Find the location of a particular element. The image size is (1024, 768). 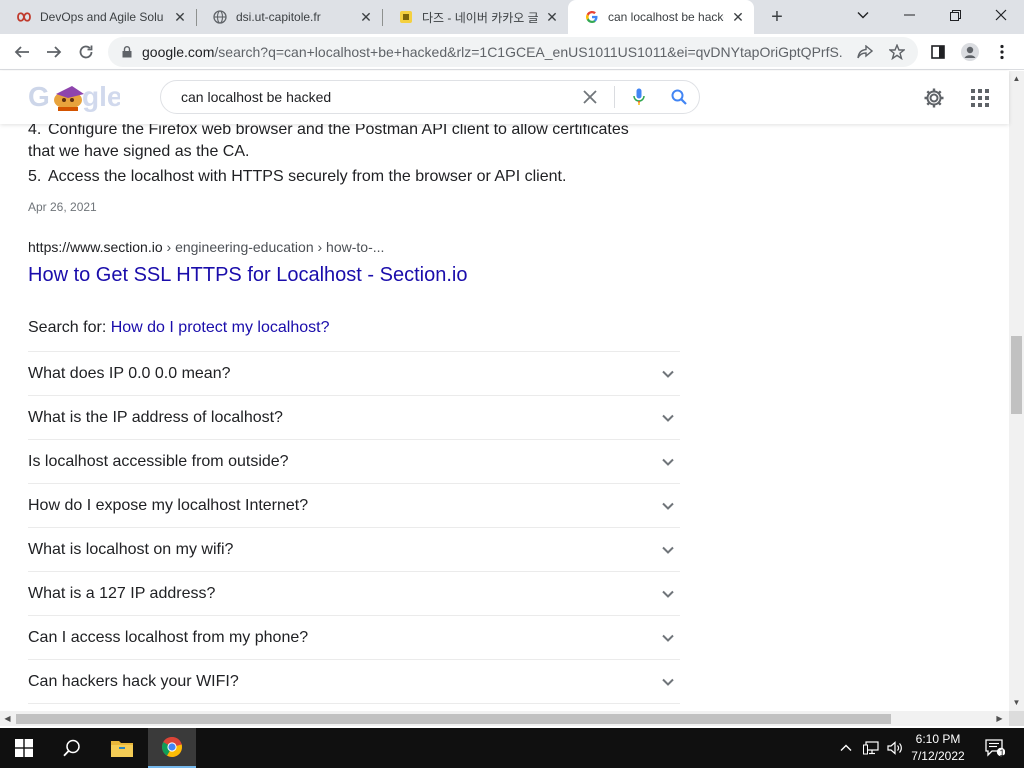

forward-button is located at coordinates (54, 52).